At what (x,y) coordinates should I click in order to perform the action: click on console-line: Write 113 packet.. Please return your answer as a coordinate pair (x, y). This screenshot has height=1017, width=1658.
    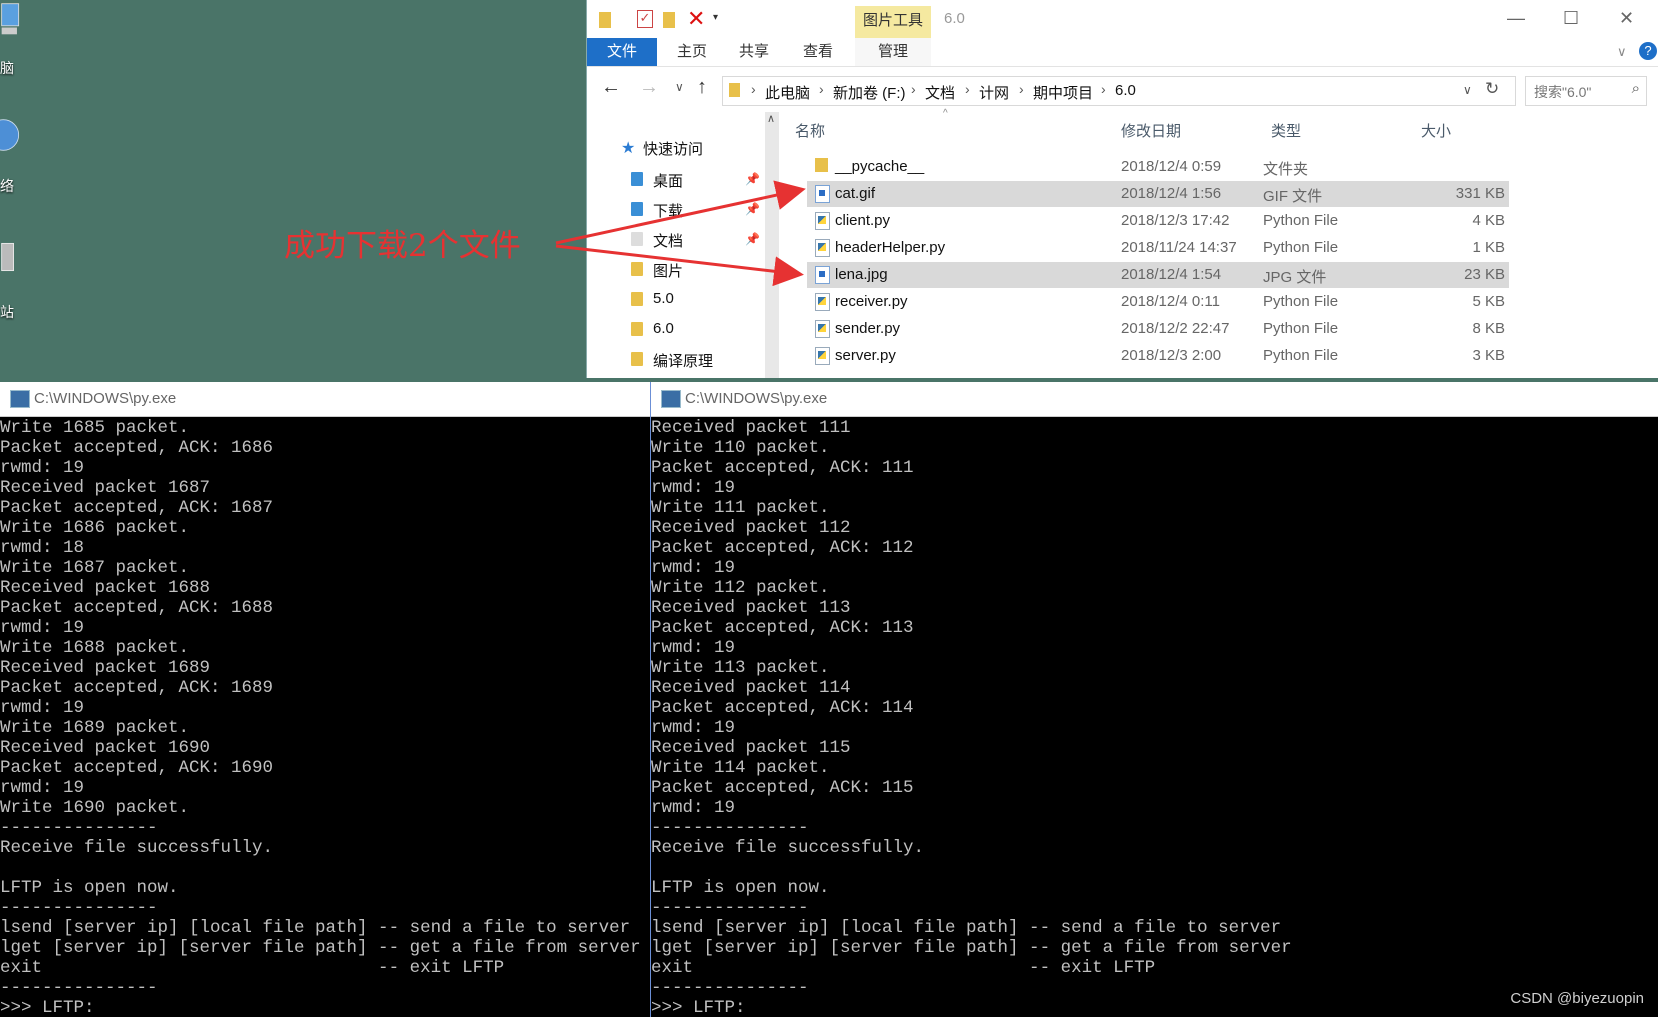
    Looking at the image, I should click on (740, 668).